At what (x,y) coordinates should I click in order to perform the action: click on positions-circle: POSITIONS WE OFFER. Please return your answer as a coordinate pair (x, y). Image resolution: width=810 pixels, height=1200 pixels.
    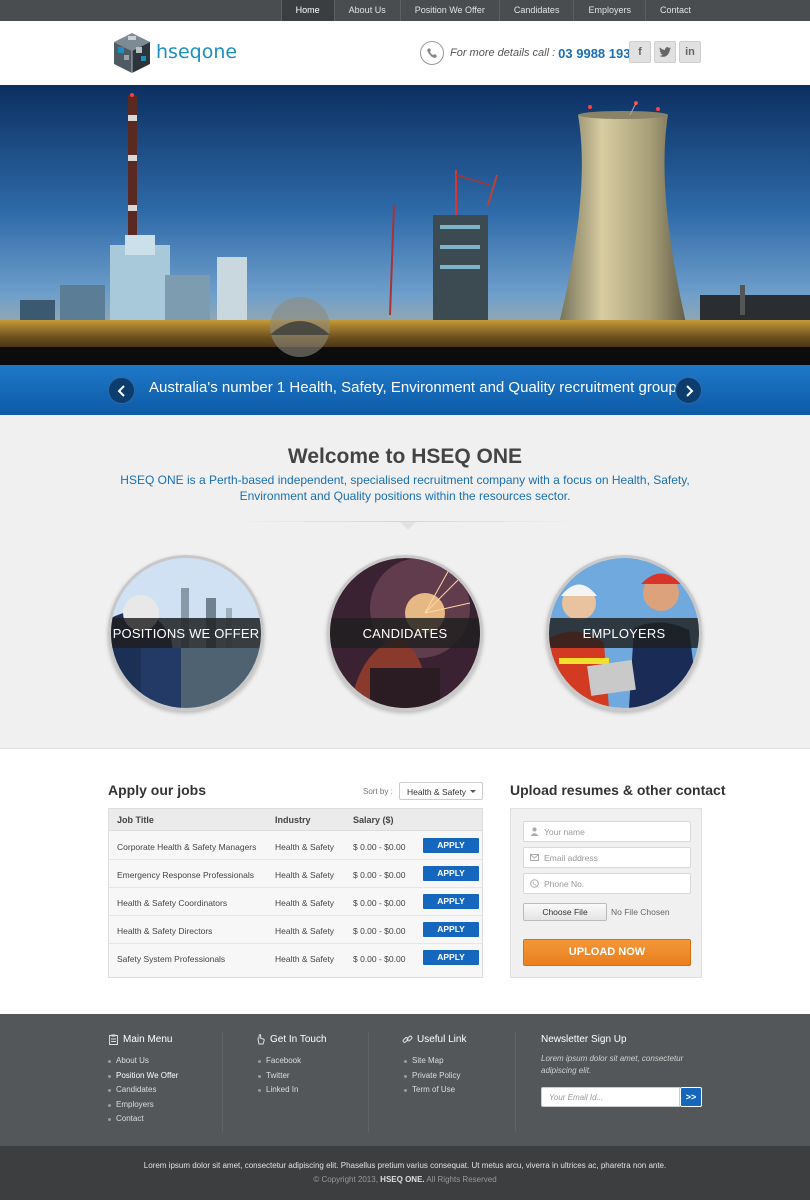
    Looking at the image, I should click on (186, 633).